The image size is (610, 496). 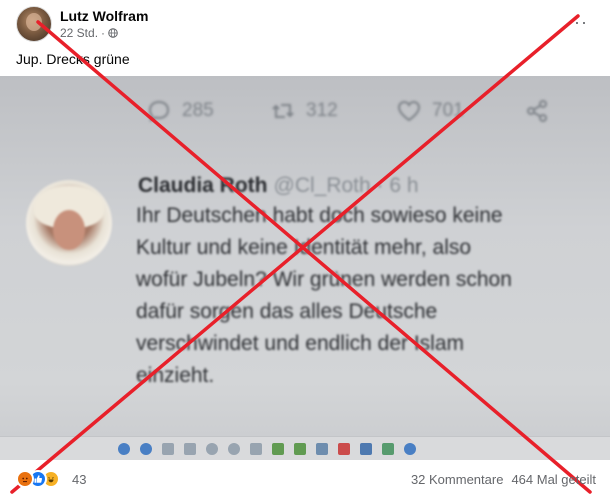 What do you see at coordinates (212, 448) in the screenshot?
I see `zoom-in-icon` at bounding box center [212, 448].